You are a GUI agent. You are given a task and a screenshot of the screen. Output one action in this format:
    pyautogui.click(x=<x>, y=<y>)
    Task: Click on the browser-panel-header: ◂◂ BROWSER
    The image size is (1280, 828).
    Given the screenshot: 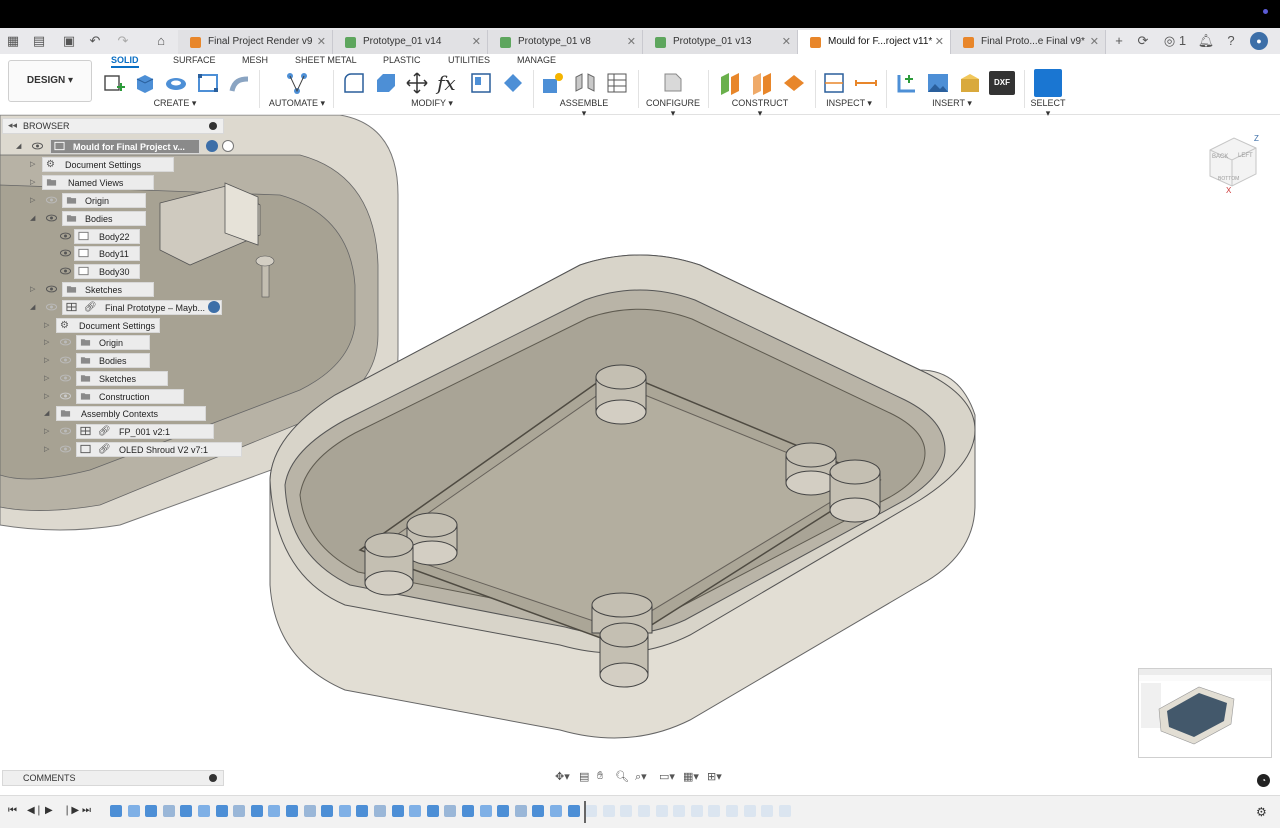 What is the action you would take?
    pyautogui.click(x=113, y=126)
    